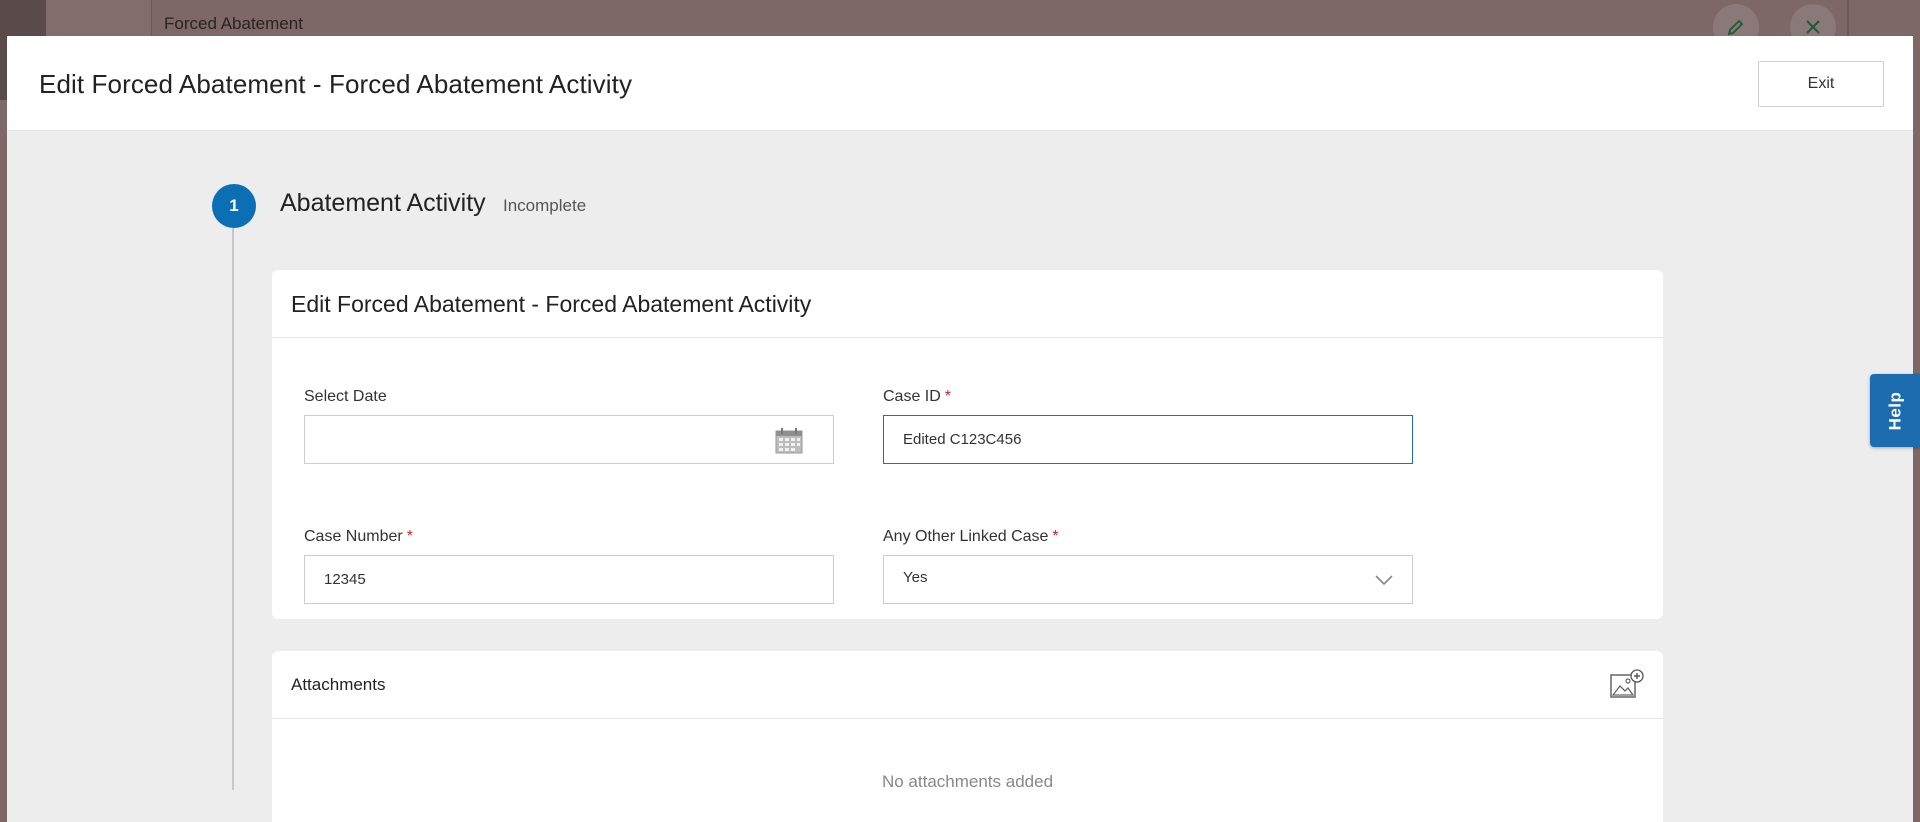  I want to click on help-label: Help, so click(1894, 410).